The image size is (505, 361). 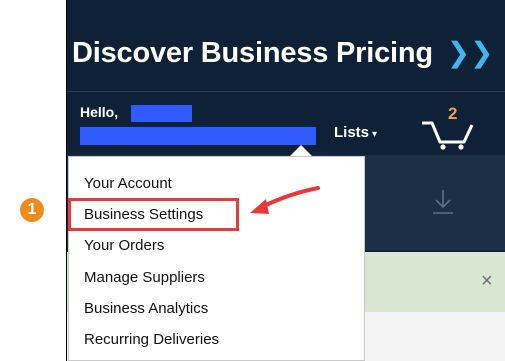 I want to click on download-icon, so click(x=443, y=202).